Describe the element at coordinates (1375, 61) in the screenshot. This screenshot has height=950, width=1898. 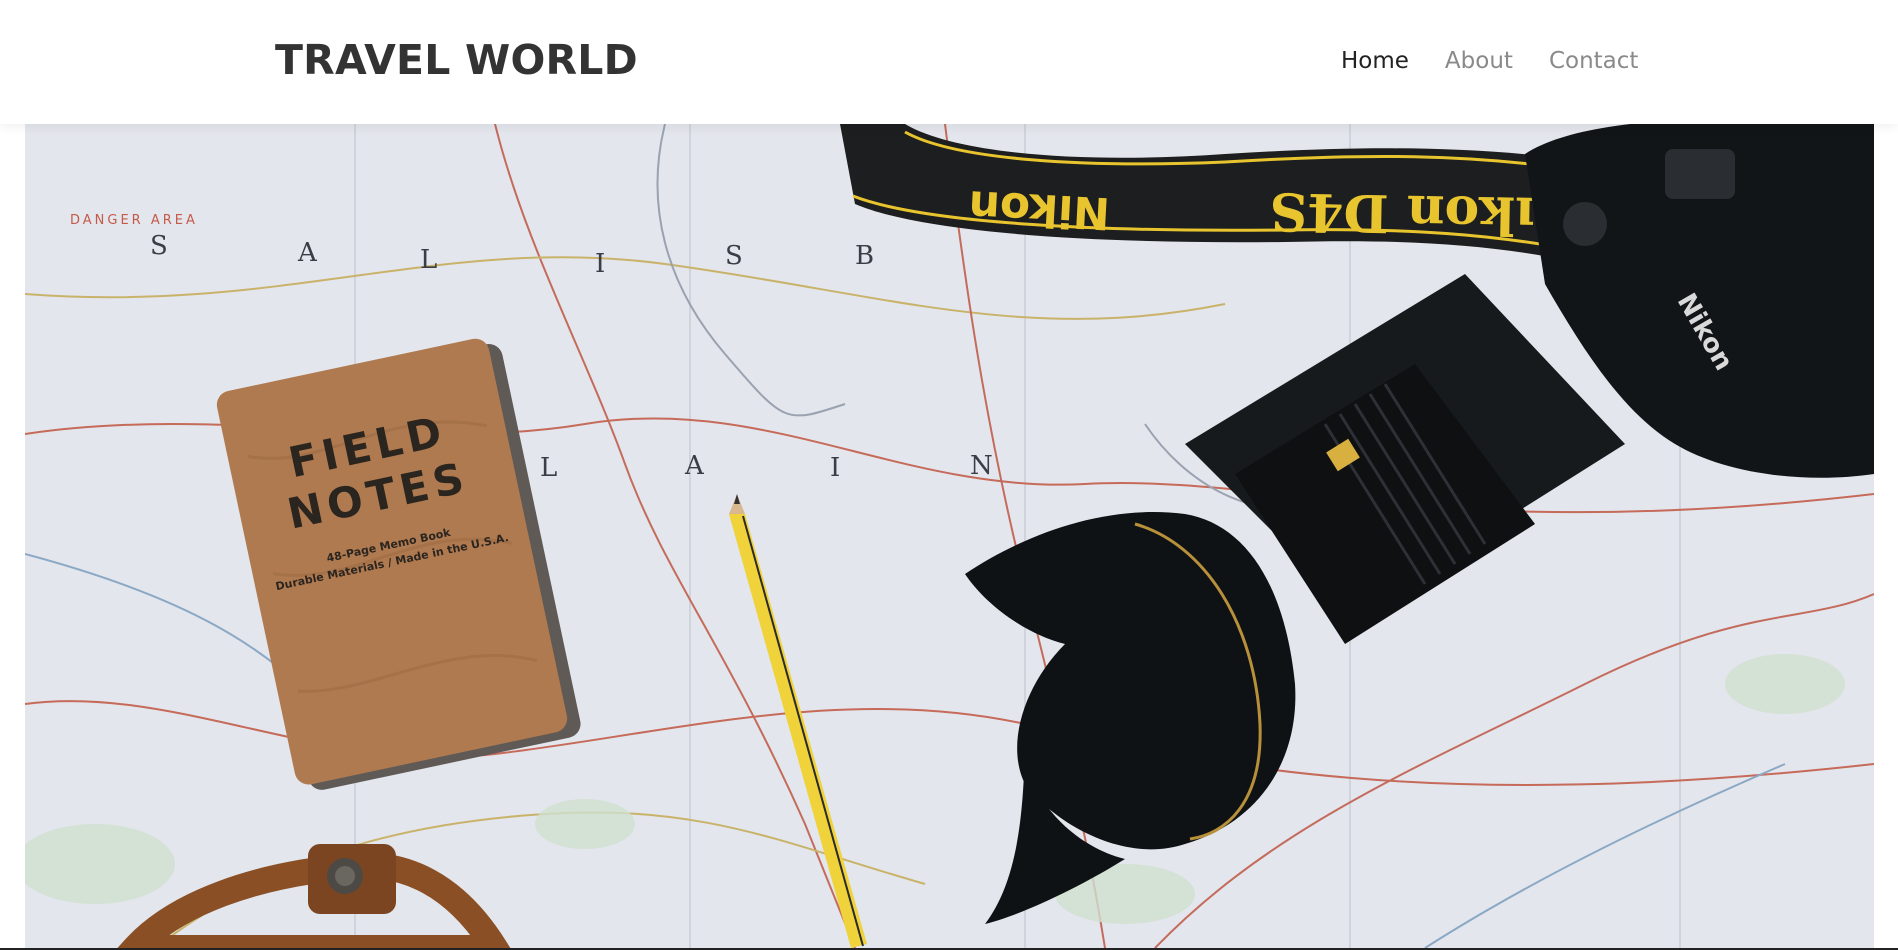
I see `nav-home-link: Home` at that location.